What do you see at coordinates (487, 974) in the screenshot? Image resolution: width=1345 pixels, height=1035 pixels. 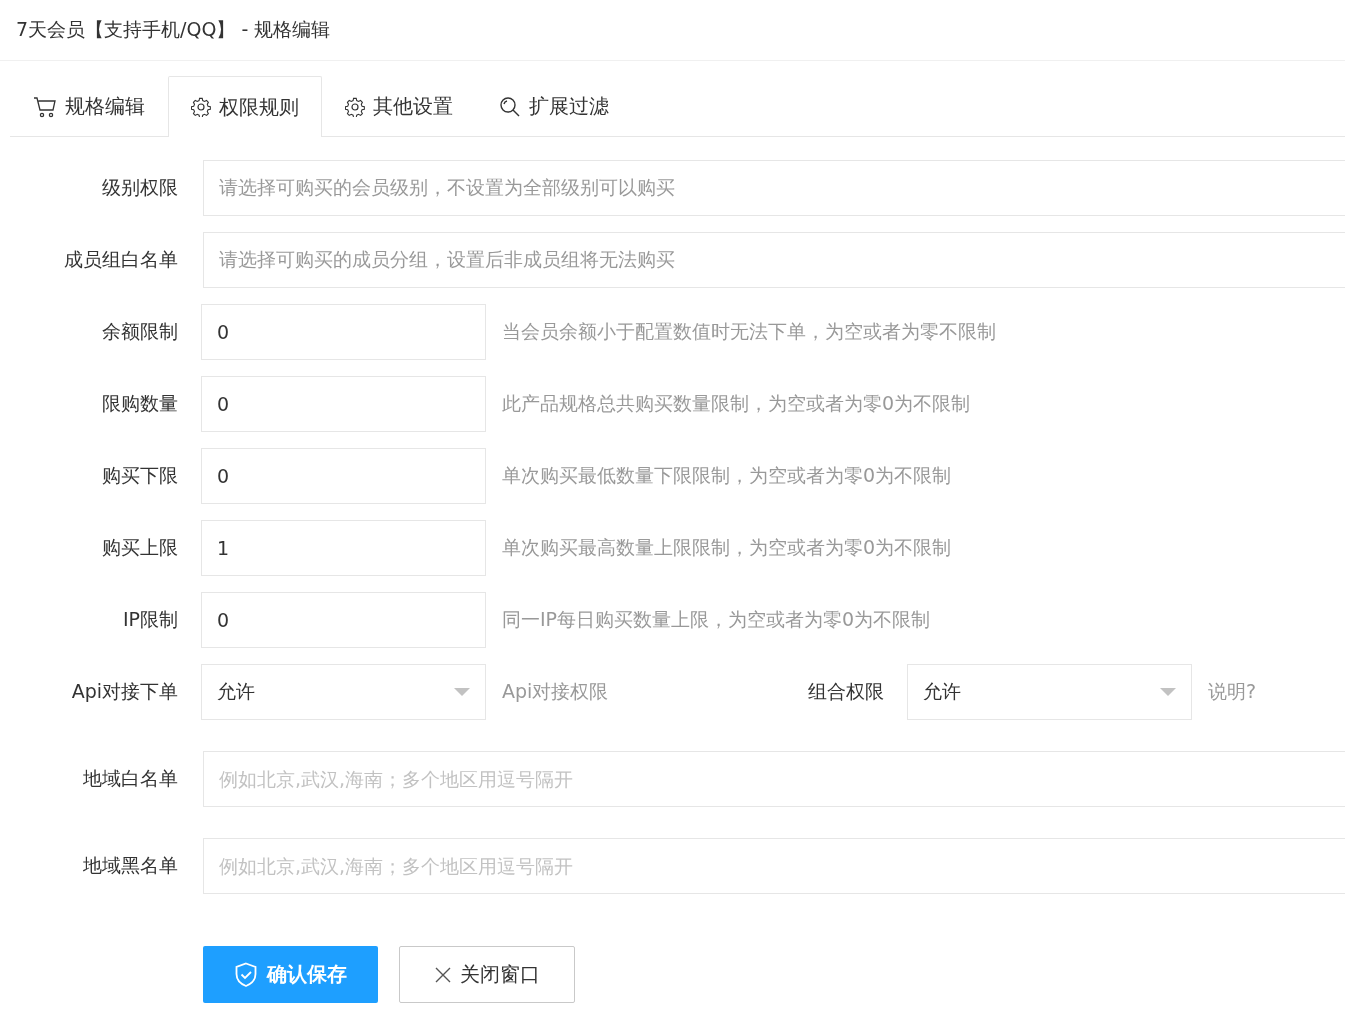 I see `close-button: 关闭窗口` at bounding box center [487, 974].